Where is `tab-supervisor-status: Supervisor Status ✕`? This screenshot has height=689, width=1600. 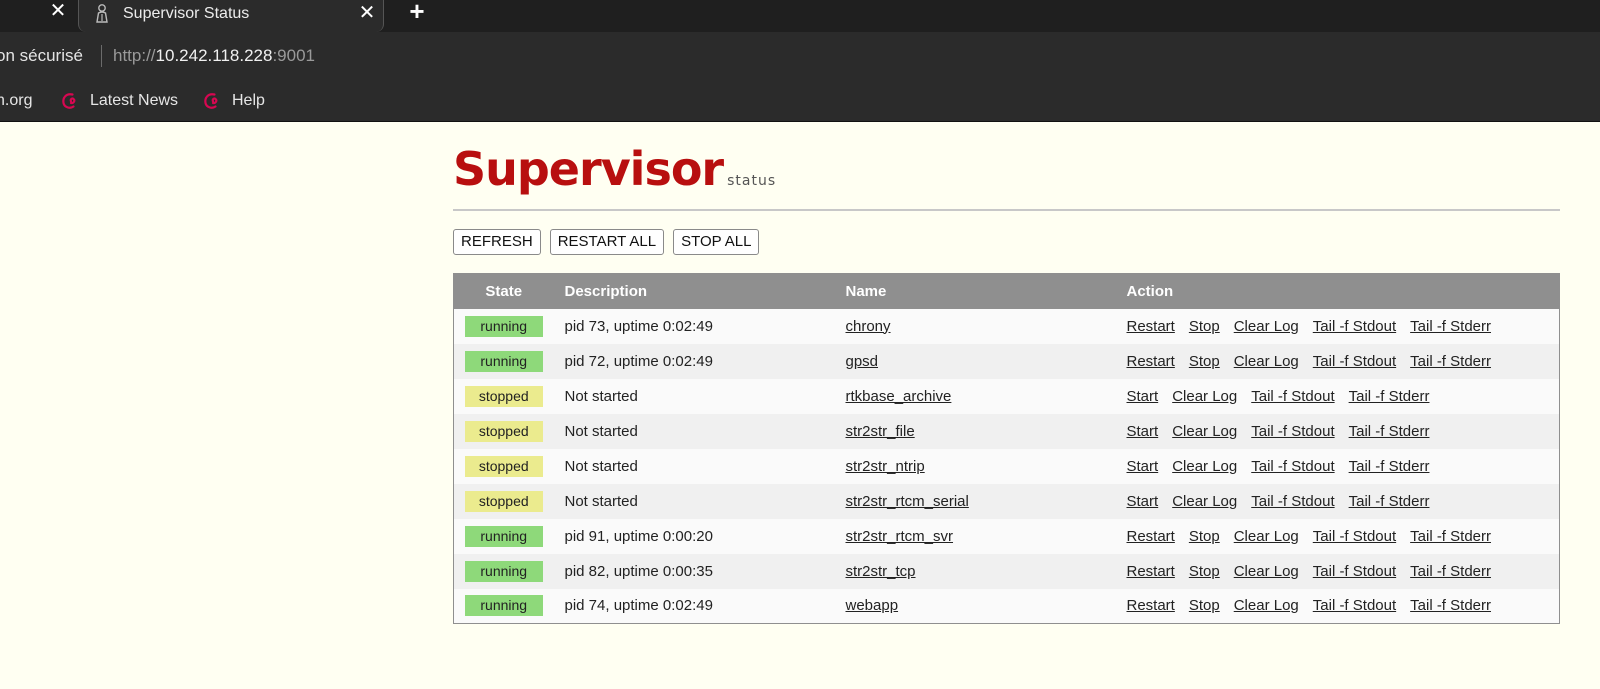
tab-supervisor-status: Supervisor Status ✕ is located at coordinates (231, 16).